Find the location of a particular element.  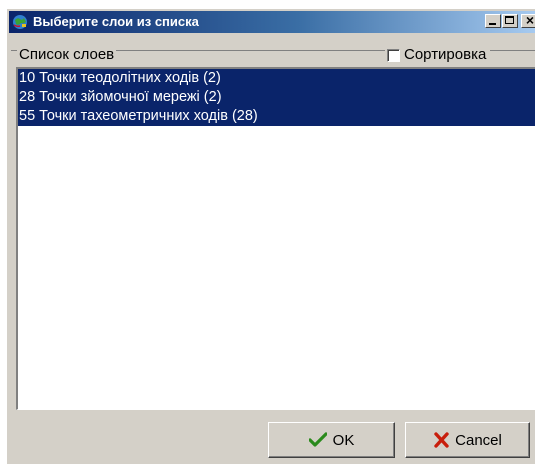

sort-checkbox is located at coordinates (393, 55).